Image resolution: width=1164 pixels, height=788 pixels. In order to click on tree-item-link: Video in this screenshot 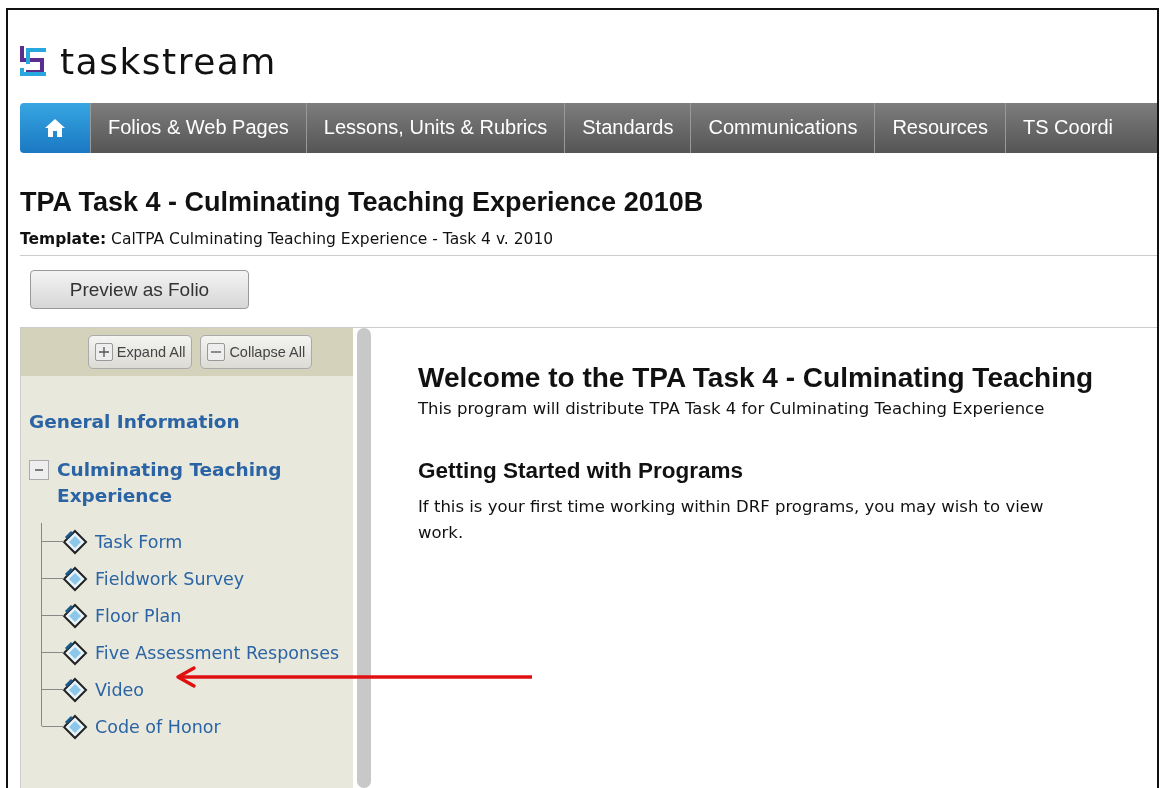, I will do `click(120, 689)`.